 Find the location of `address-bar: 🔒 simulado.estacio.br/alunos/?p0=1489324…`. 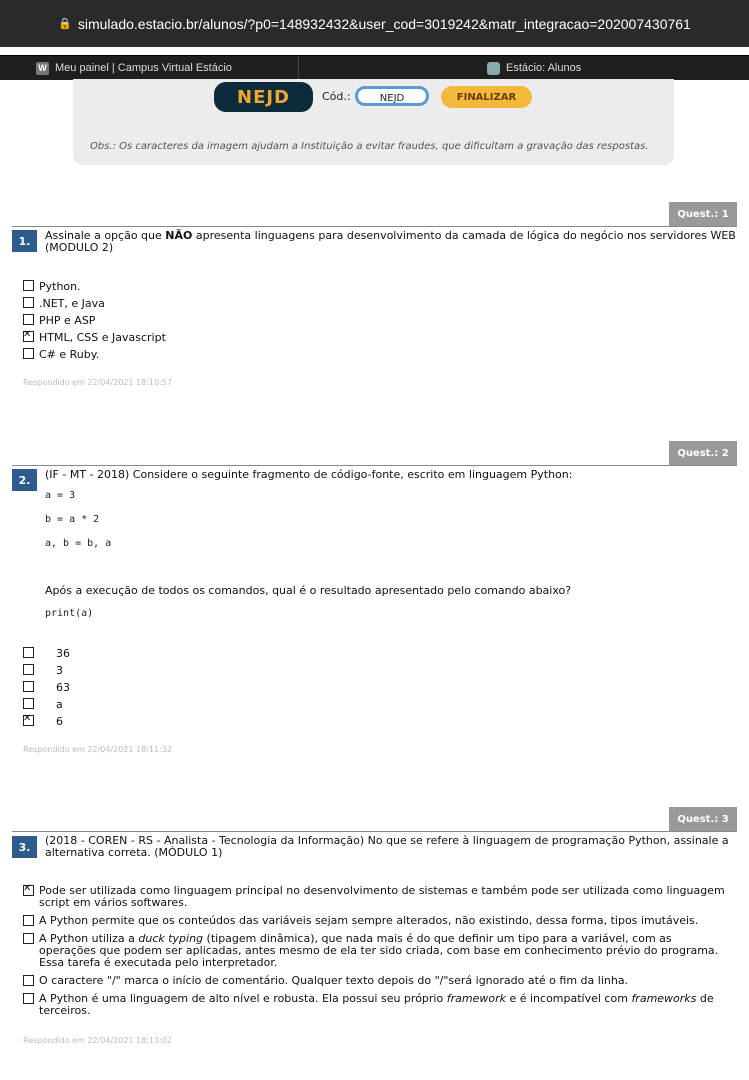

address-bar: 🔒 simulado.estacio.br/alunos/?p0=1489324… is located at coordinates (374, 23).